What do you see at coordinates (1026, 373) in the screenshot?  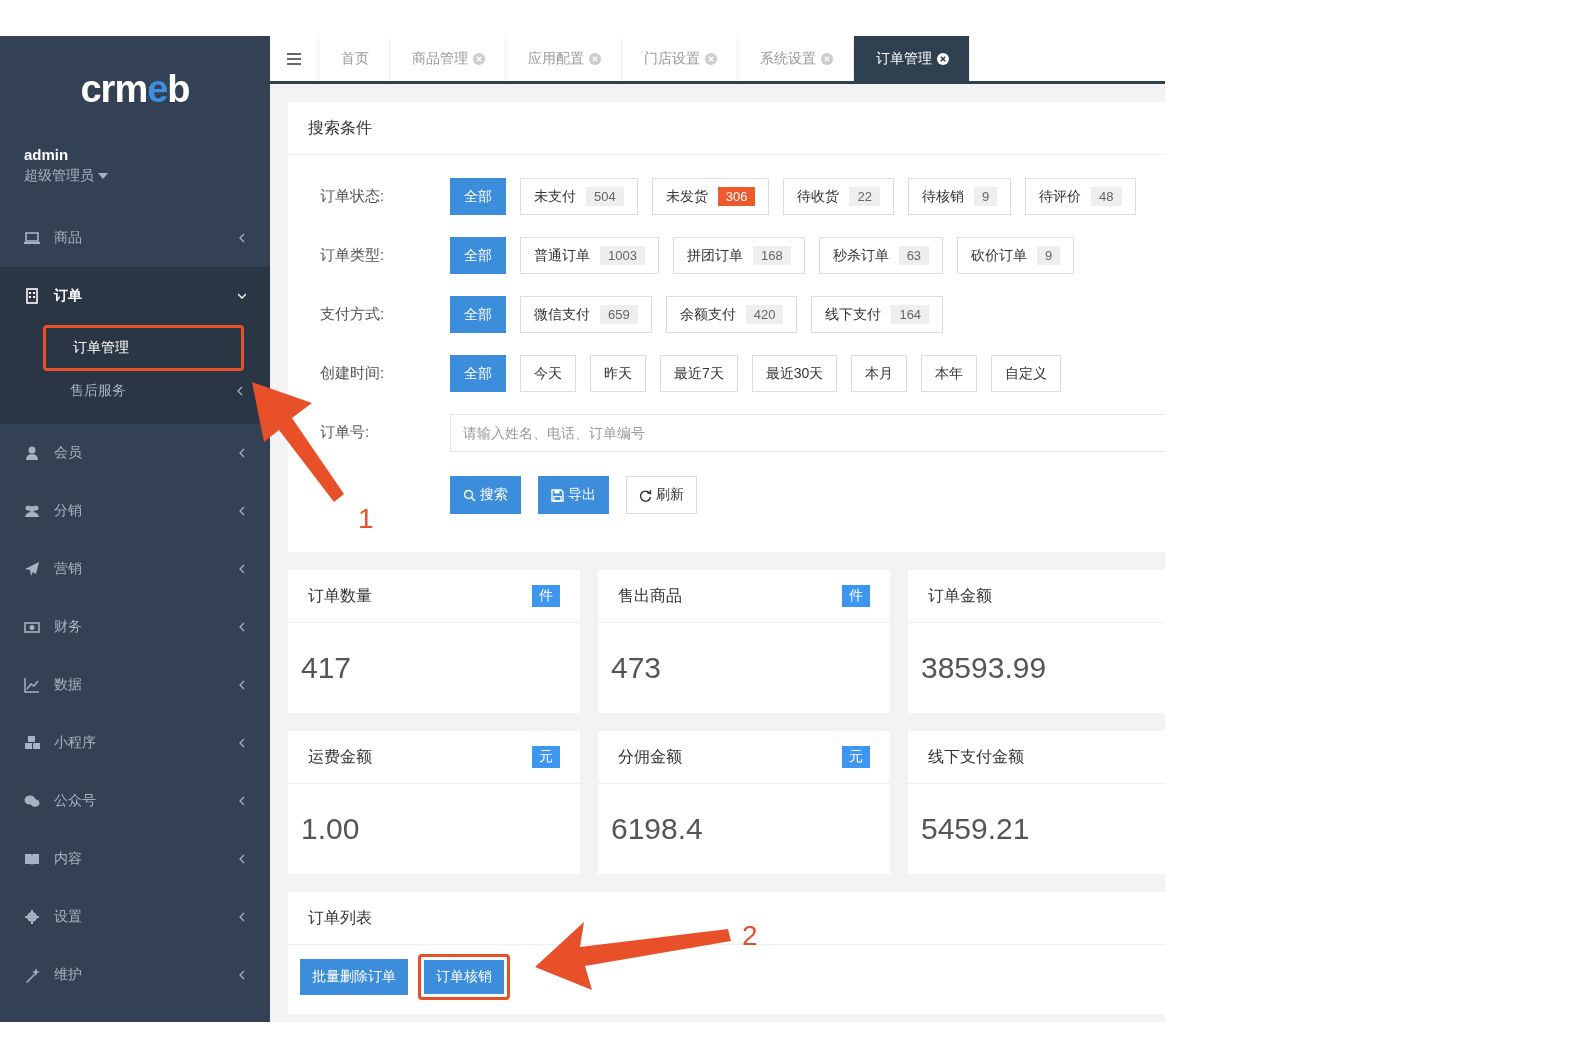 I see `filter-option: 自定义` at bounding box center [1026, 373].